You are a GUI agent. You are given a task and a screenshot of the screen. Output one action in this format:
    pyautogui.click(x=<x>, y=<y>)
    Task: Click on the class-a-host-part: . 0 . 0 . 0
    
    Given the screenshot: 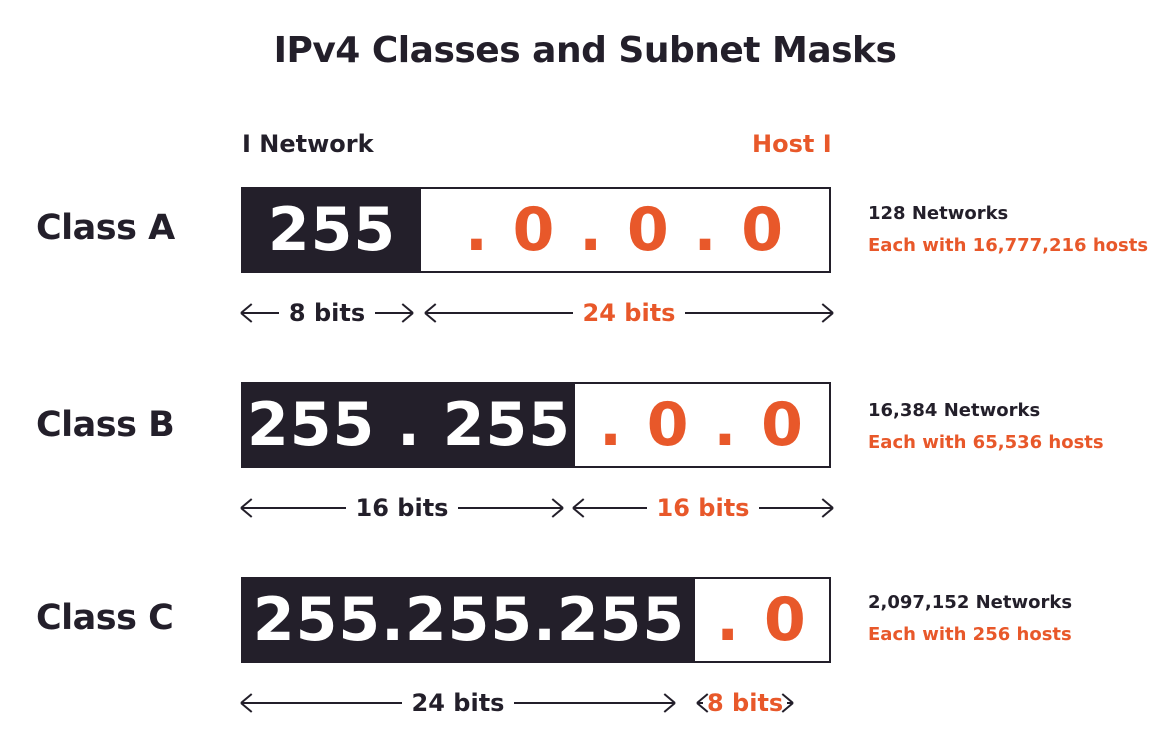 What is the action you would take?
    pyautogui.click(x=625, y=230)
    